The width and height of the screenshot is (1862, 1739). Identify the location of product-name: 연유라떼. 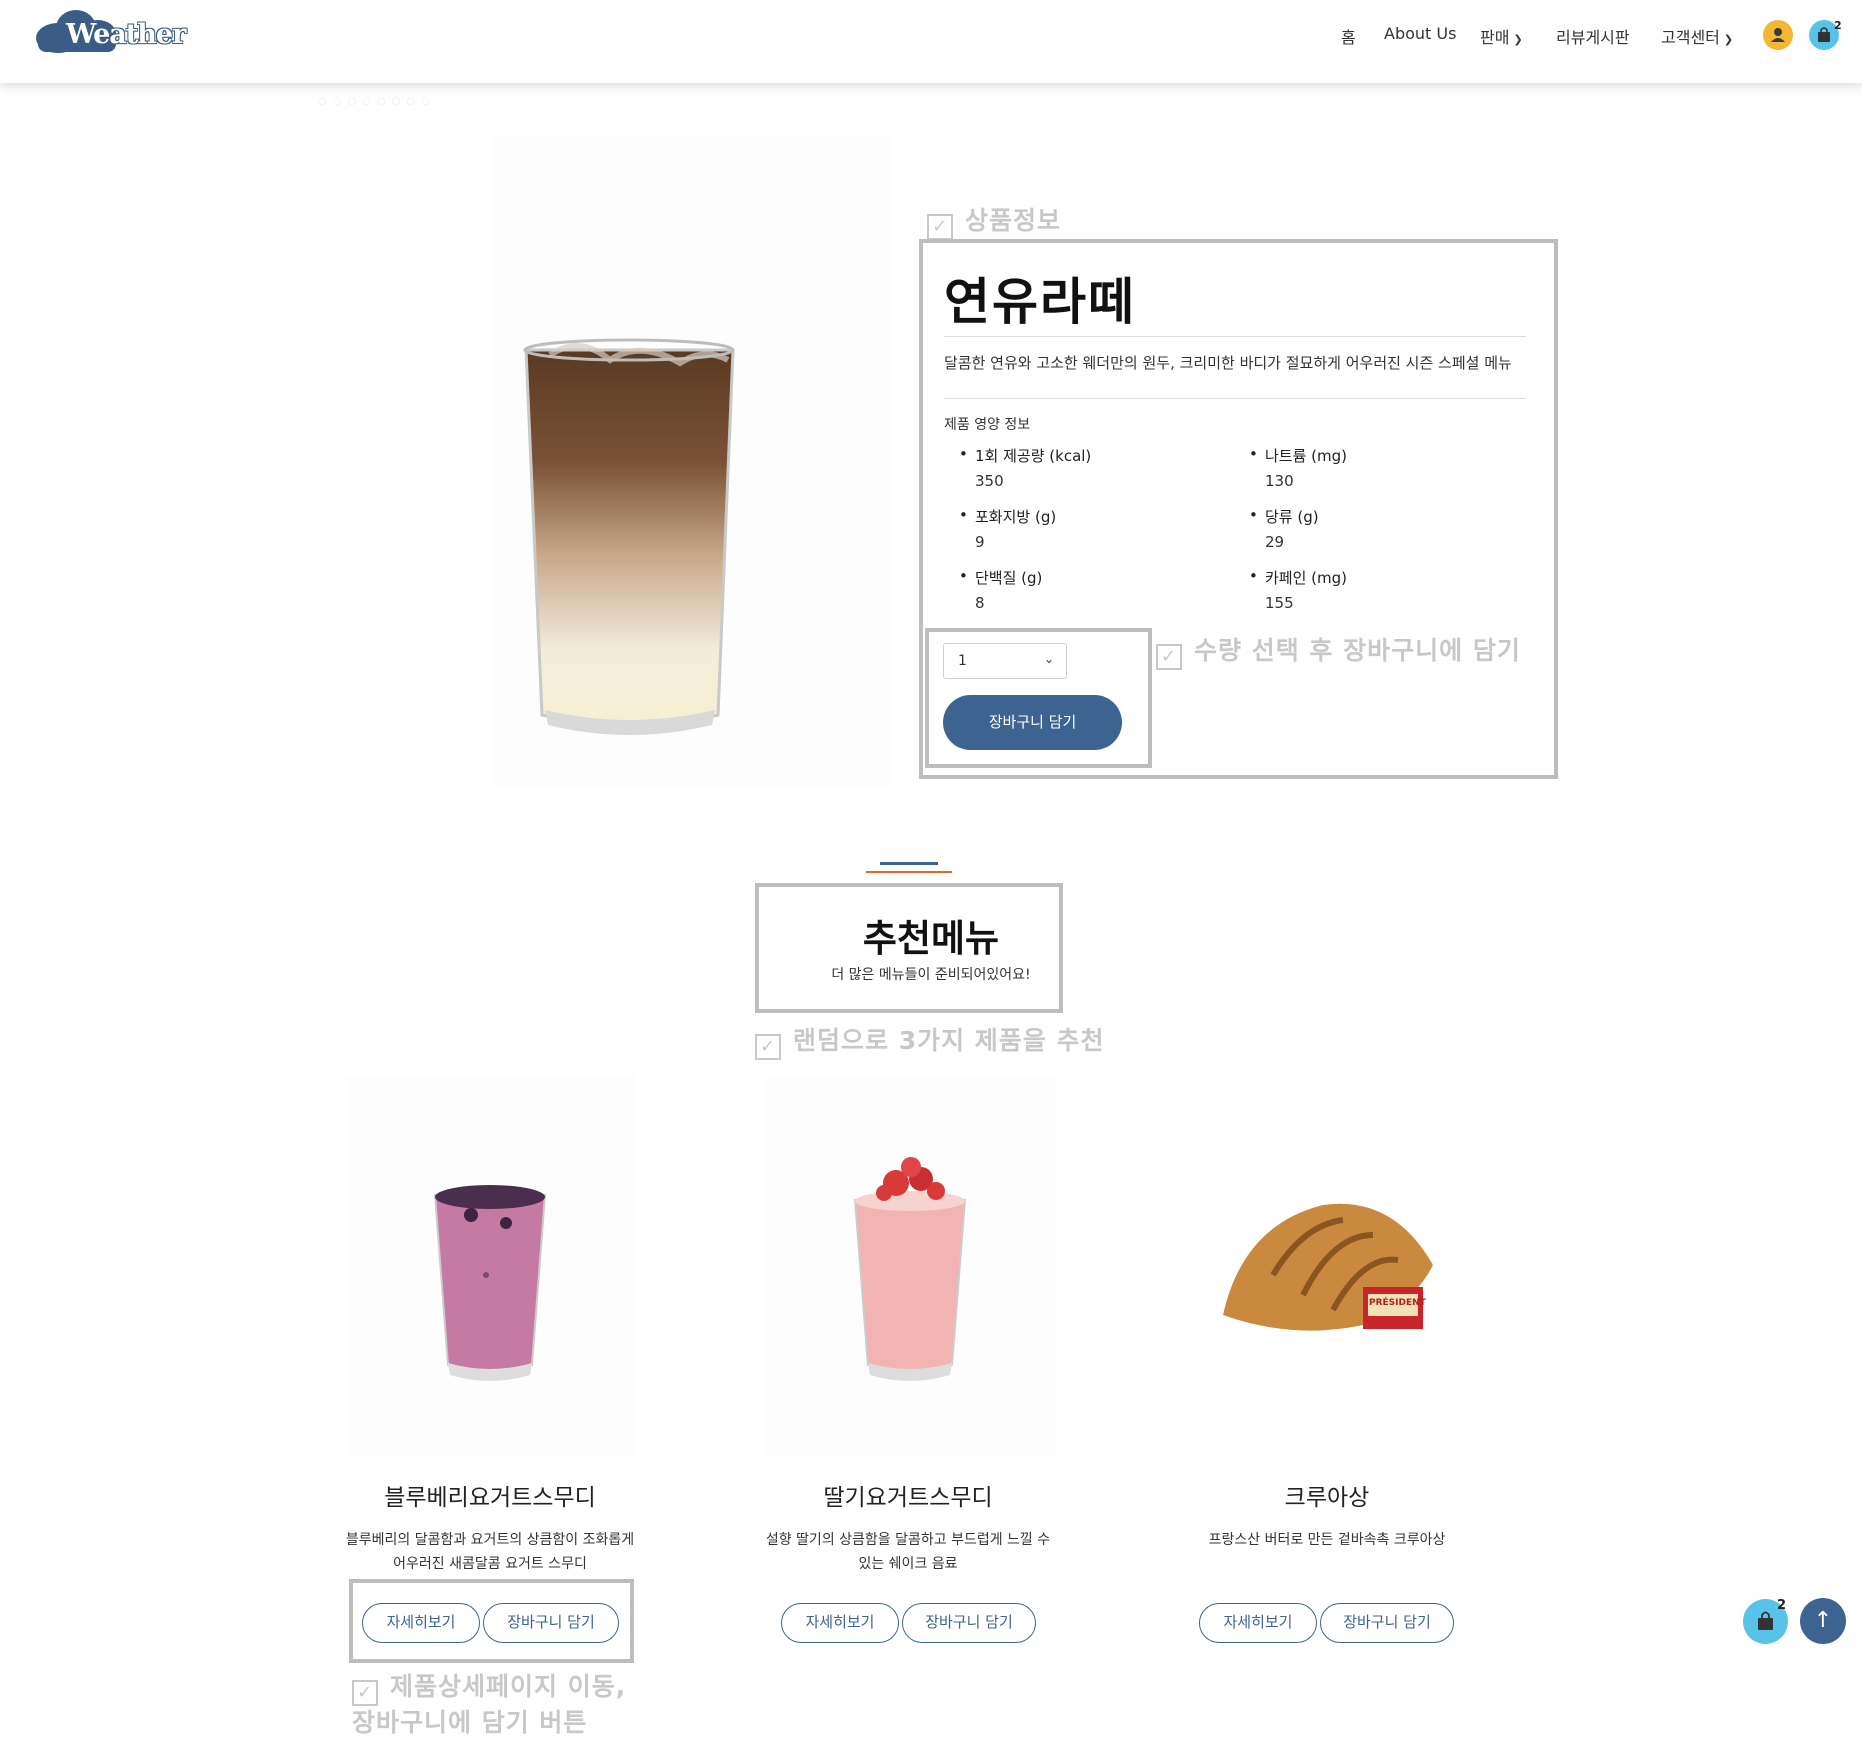
(1040, 302).